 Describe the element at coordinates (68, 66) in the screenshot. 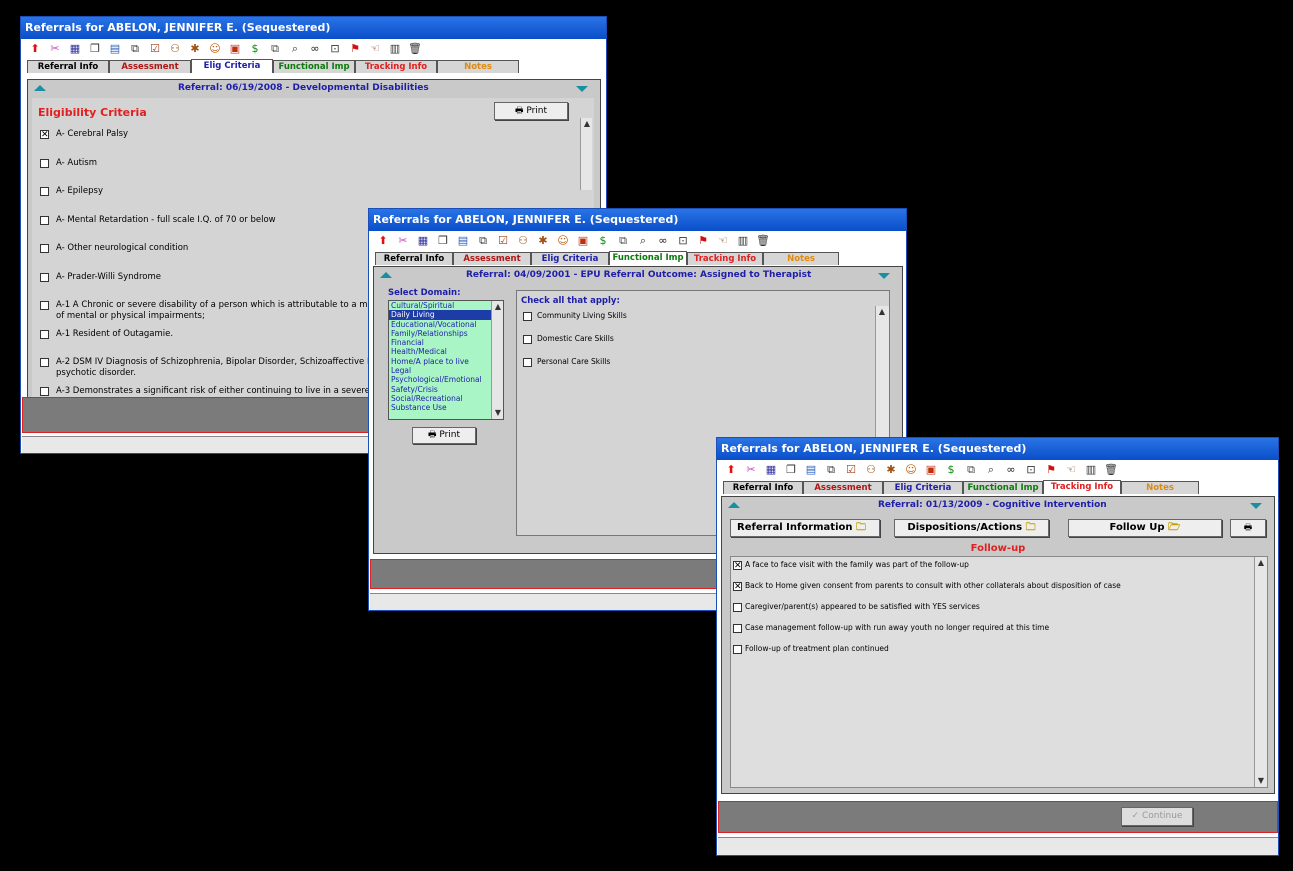

I see `tab-referral-info: Referral Info` at that location.